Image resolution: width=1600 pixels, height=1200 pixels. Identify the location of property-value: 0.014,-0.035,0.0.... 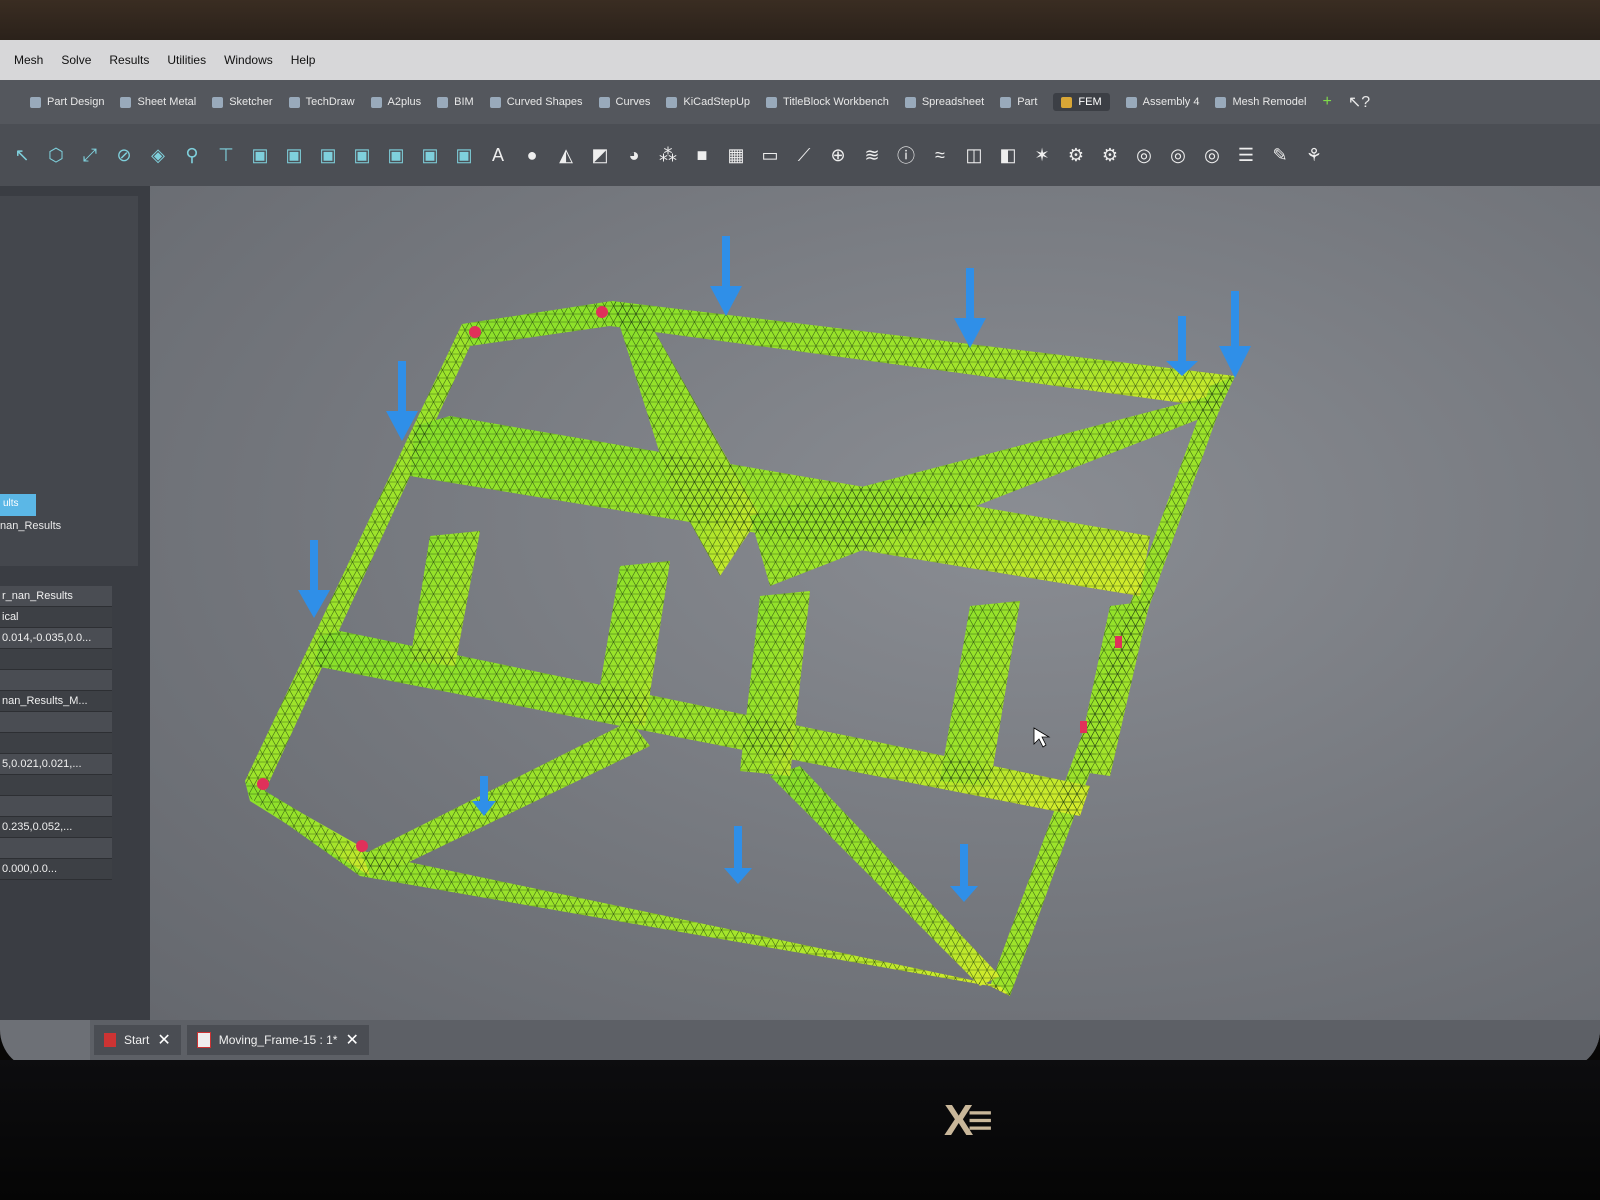
(56, 638).